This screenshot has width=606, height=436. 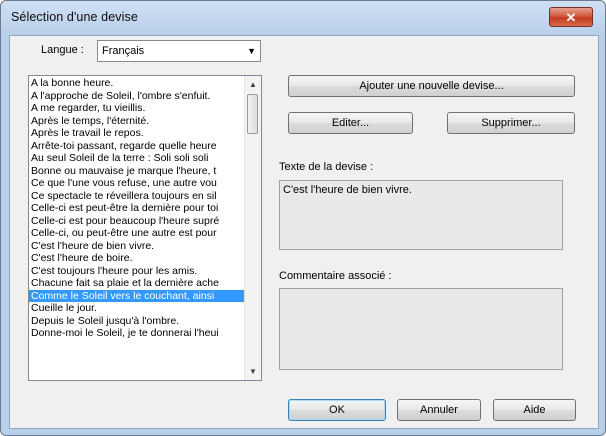 I want to click on comment-label: Commentaire associé :, so click(x=335, y=276).